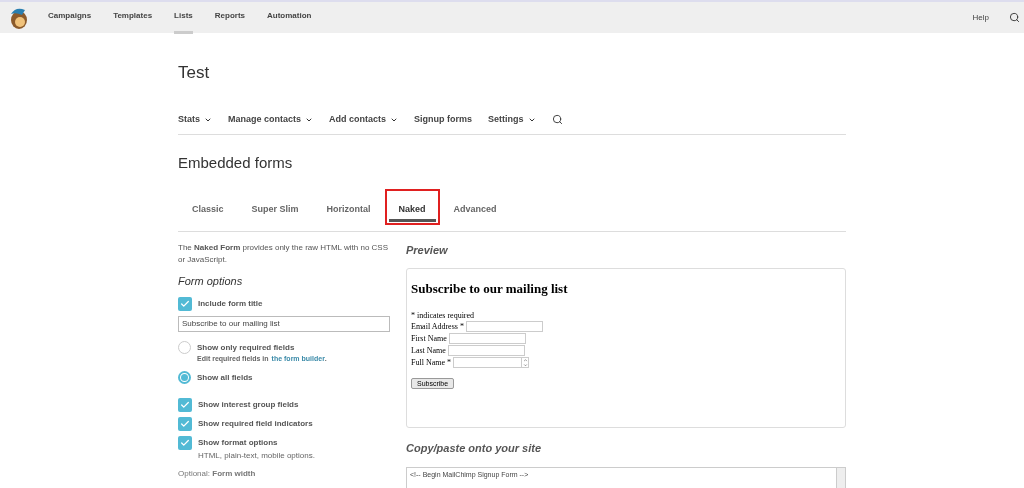 The height and width of the screenshot is (488, 1024). What do you see at coordinates (230, 304) in the screenshot?
I see `checkbox-label: Include form title` at bounding box center [230, 304].